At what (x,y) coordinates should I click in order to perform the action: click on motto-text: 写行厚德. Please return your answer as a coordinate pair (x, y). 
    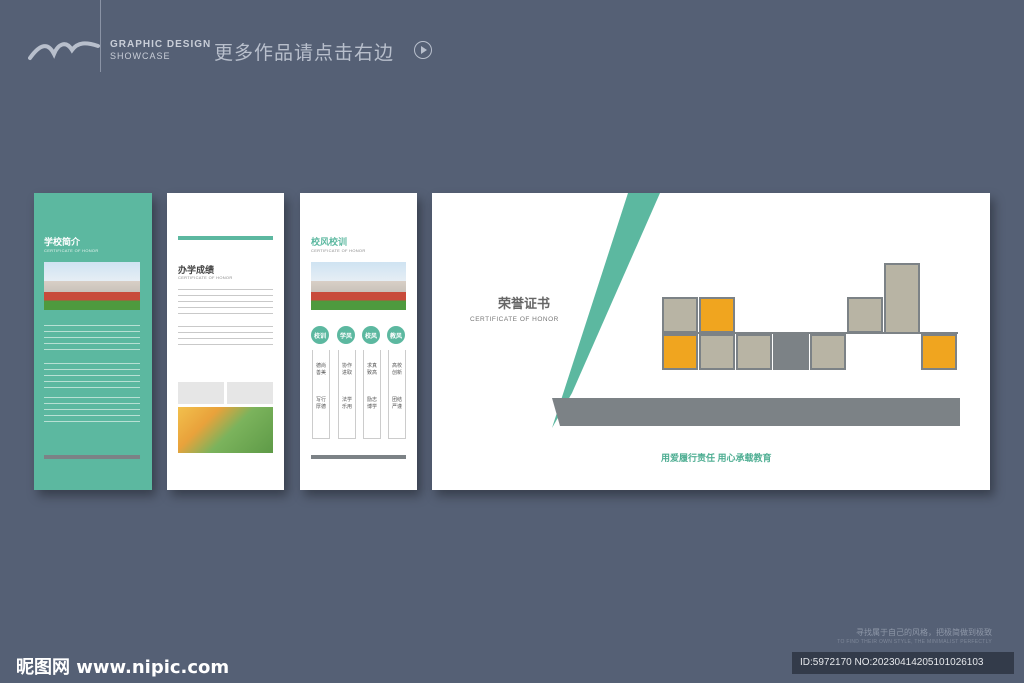
    Looking at the image, I should click on (320, 403).